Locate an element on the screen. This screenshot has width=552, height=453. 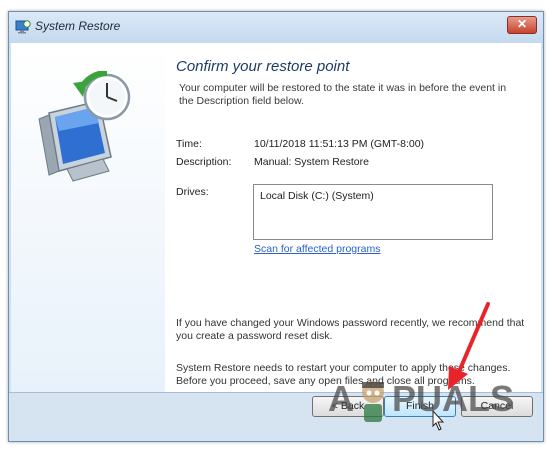
system-restore-icon is located at coordinates (23, 27).